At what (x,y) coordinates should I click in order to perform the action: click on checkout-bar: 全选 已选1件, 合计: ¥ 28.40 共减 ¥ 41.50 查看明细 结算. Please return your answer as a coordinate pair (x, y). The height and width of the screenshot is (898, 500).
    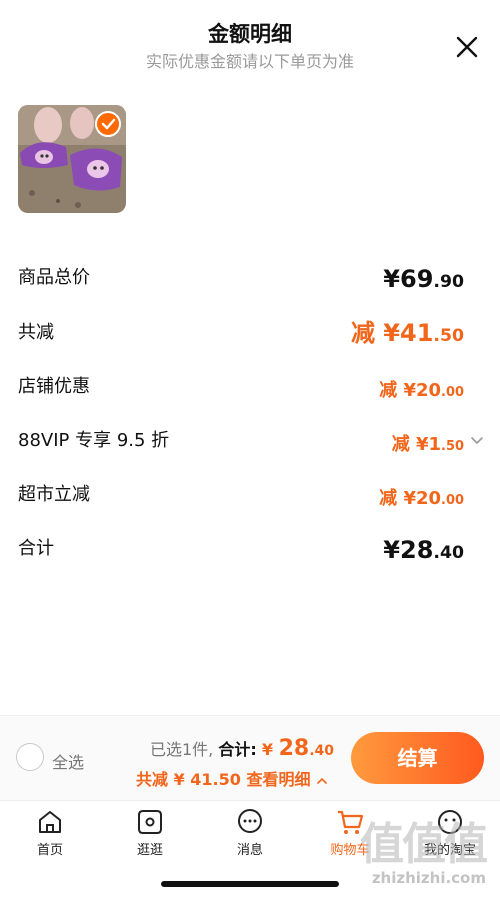
    Looking at the image, I should click on (250, 757).